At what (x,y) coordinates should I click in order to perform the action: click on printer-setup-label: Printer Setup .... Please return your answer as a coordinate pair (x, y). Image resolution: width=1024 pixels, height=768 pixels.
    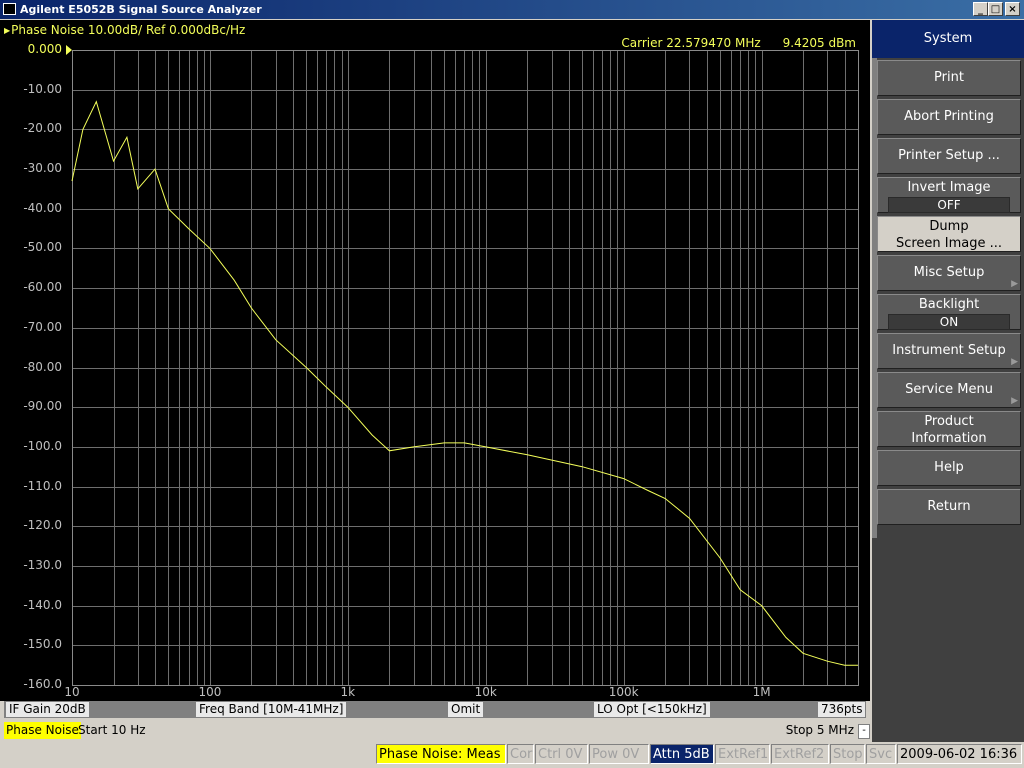
    Looking at the image, I should click on (949, 155).